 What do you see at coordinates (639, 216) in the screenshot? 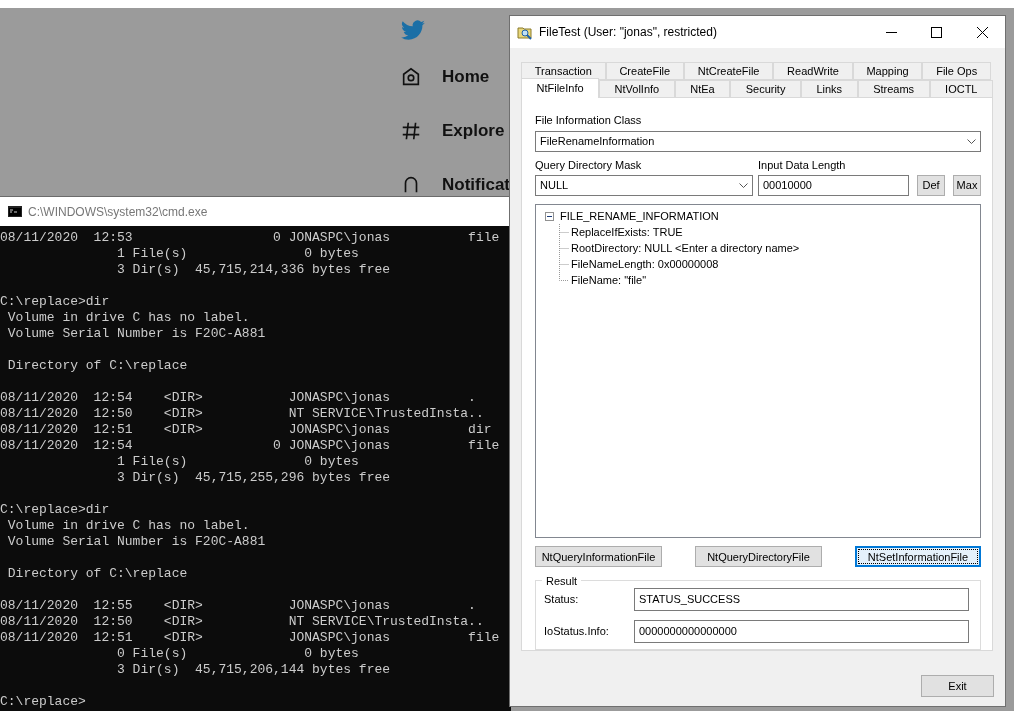
I see `tree-node: FILE_RENAME_INFORMATION` at bounding box center [639, 216].